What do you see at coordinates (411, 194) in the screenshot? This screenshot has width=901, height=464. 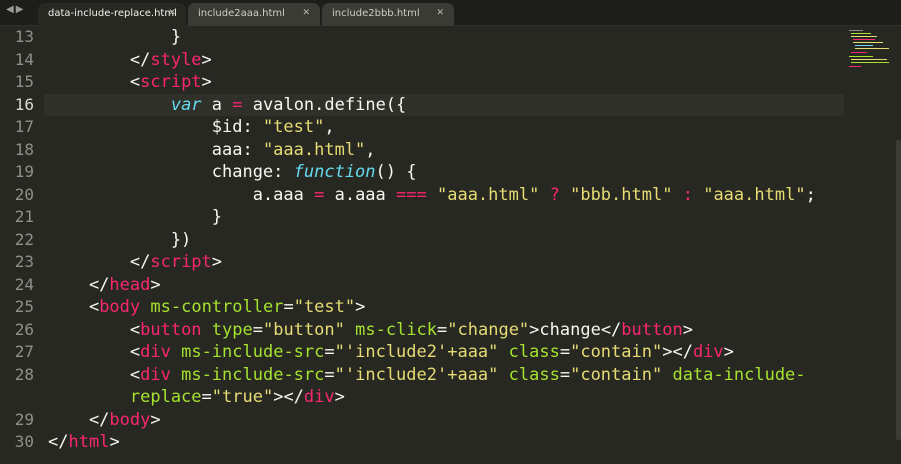 I see `code-token: ===` at bounding box center [411, 194].